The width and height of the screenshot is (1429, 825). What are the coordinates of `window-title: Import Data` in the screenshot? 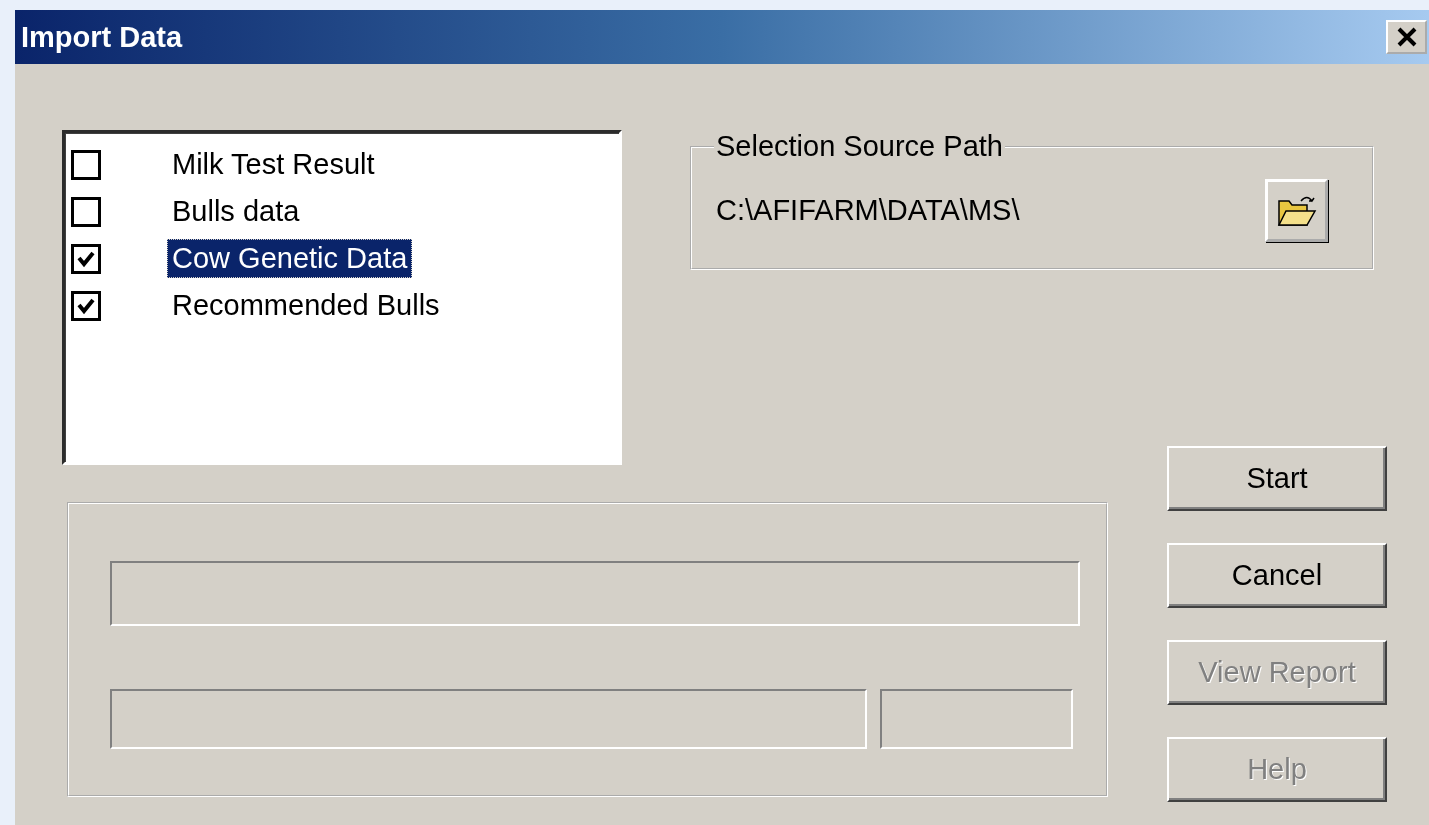 It's located at (102, 37).